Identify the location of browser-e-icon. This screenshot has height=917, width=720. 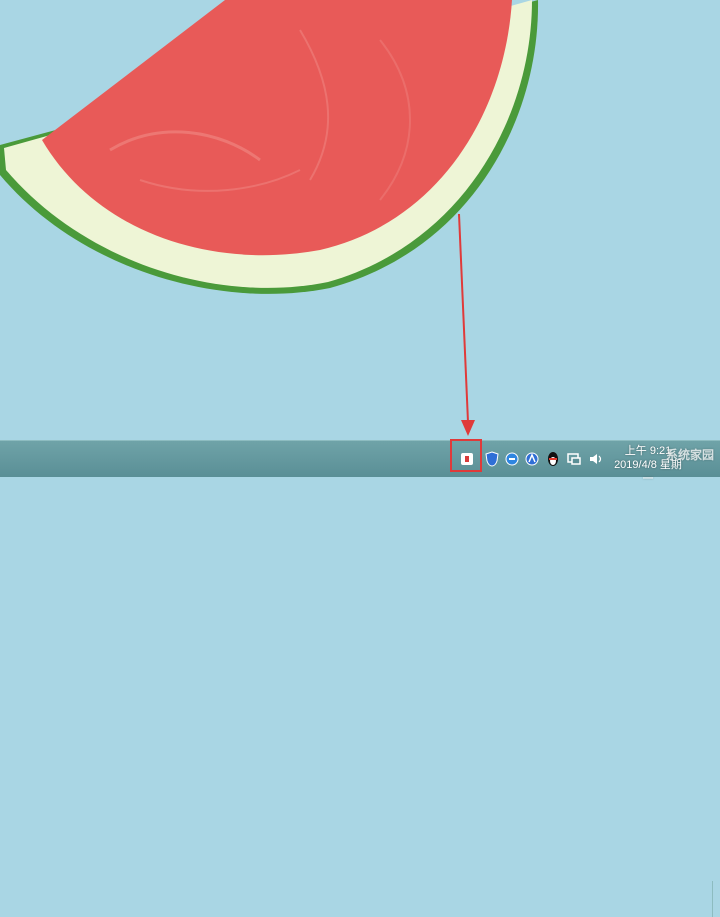
(512, 459).